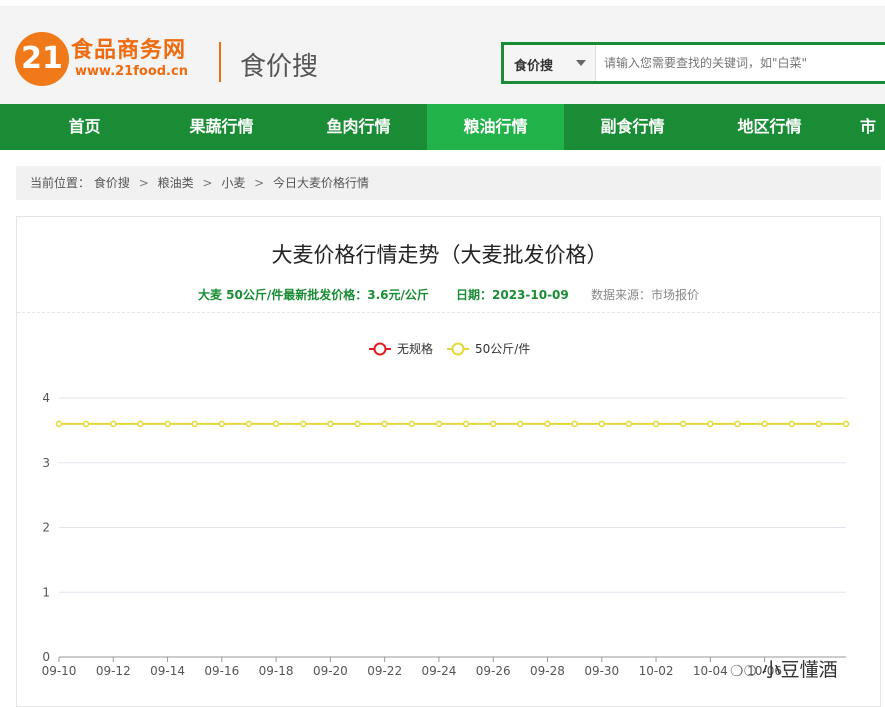  Describe the element at coordinates (415, 348) in the screenshot. I see `legend-label: 无规格` at that location.